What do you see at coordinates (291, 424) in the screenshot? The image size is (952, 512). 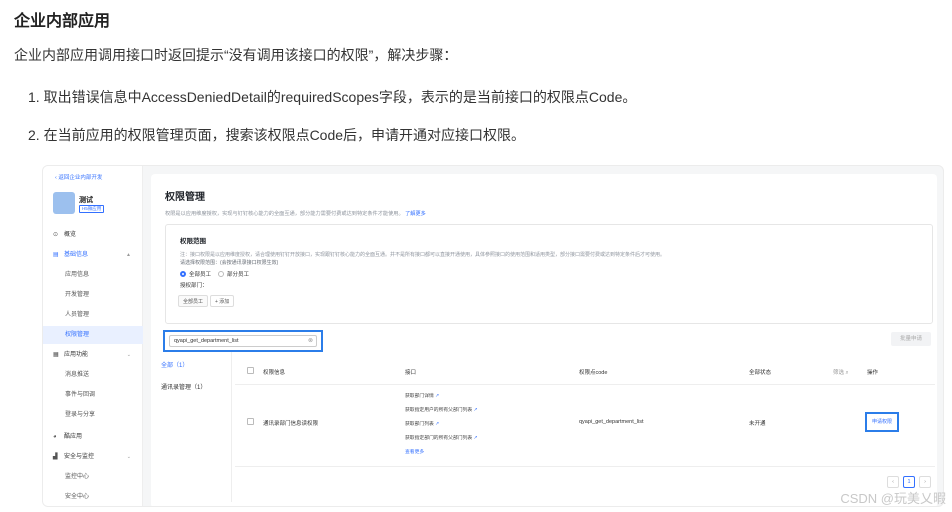 I see `cell-perm: 通讯录部门信息读权限` at bounding box center [291, 424].